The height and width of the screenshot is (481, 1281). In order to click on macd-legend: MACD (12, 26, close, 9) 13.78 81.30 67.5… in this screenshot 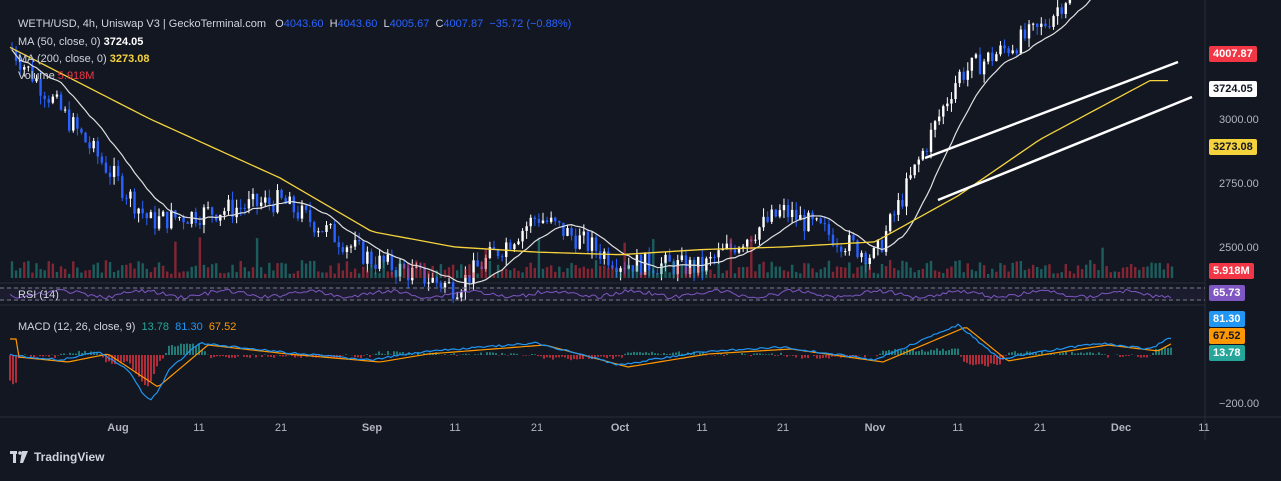, I will do `click(127, 327)`.